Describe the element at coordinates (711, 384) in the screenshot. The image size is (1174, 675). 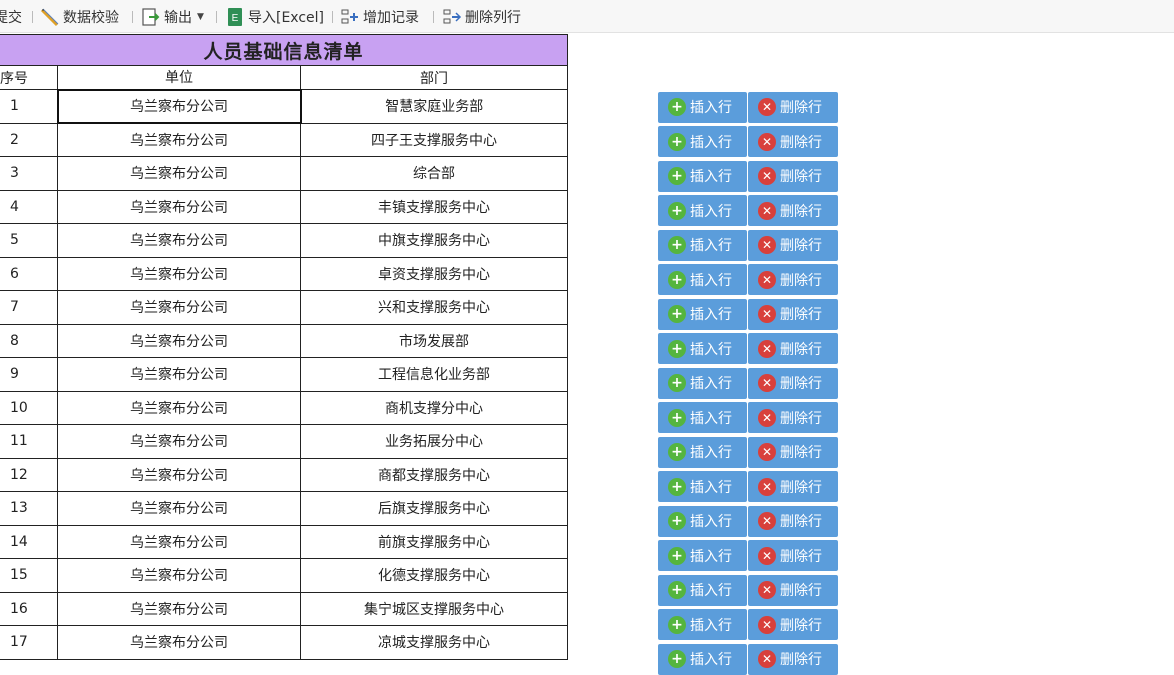
I see `insert-row-label: 插入行` at that location.